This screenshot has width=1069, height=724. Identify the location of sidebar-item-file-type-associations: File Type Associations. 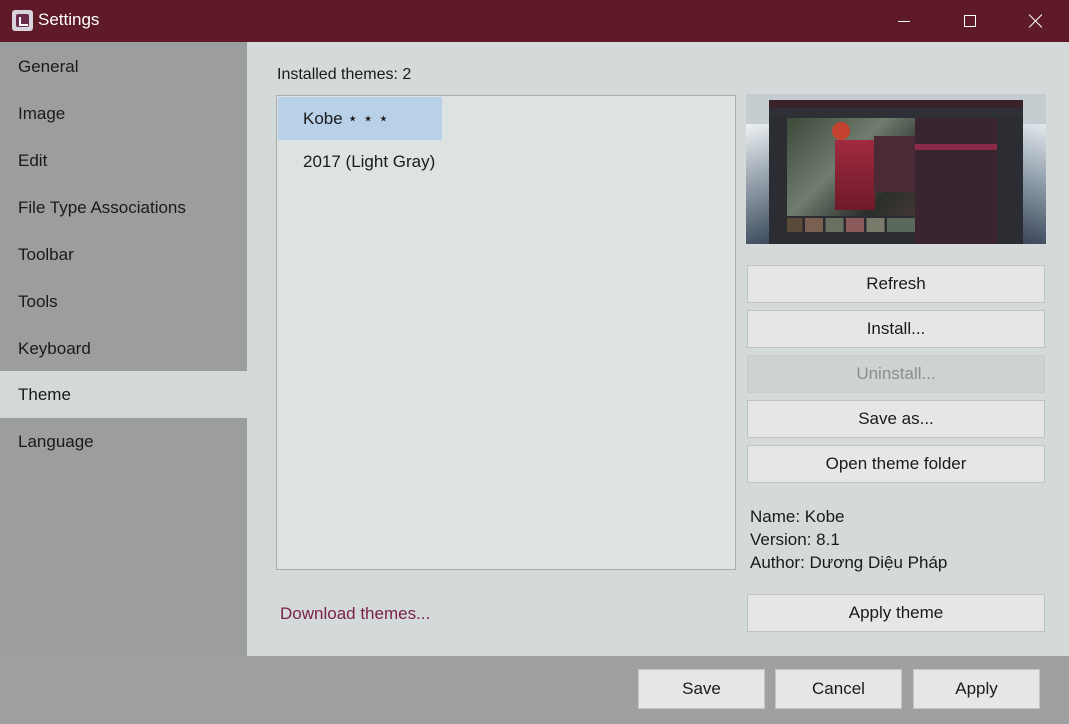
(123, 207).